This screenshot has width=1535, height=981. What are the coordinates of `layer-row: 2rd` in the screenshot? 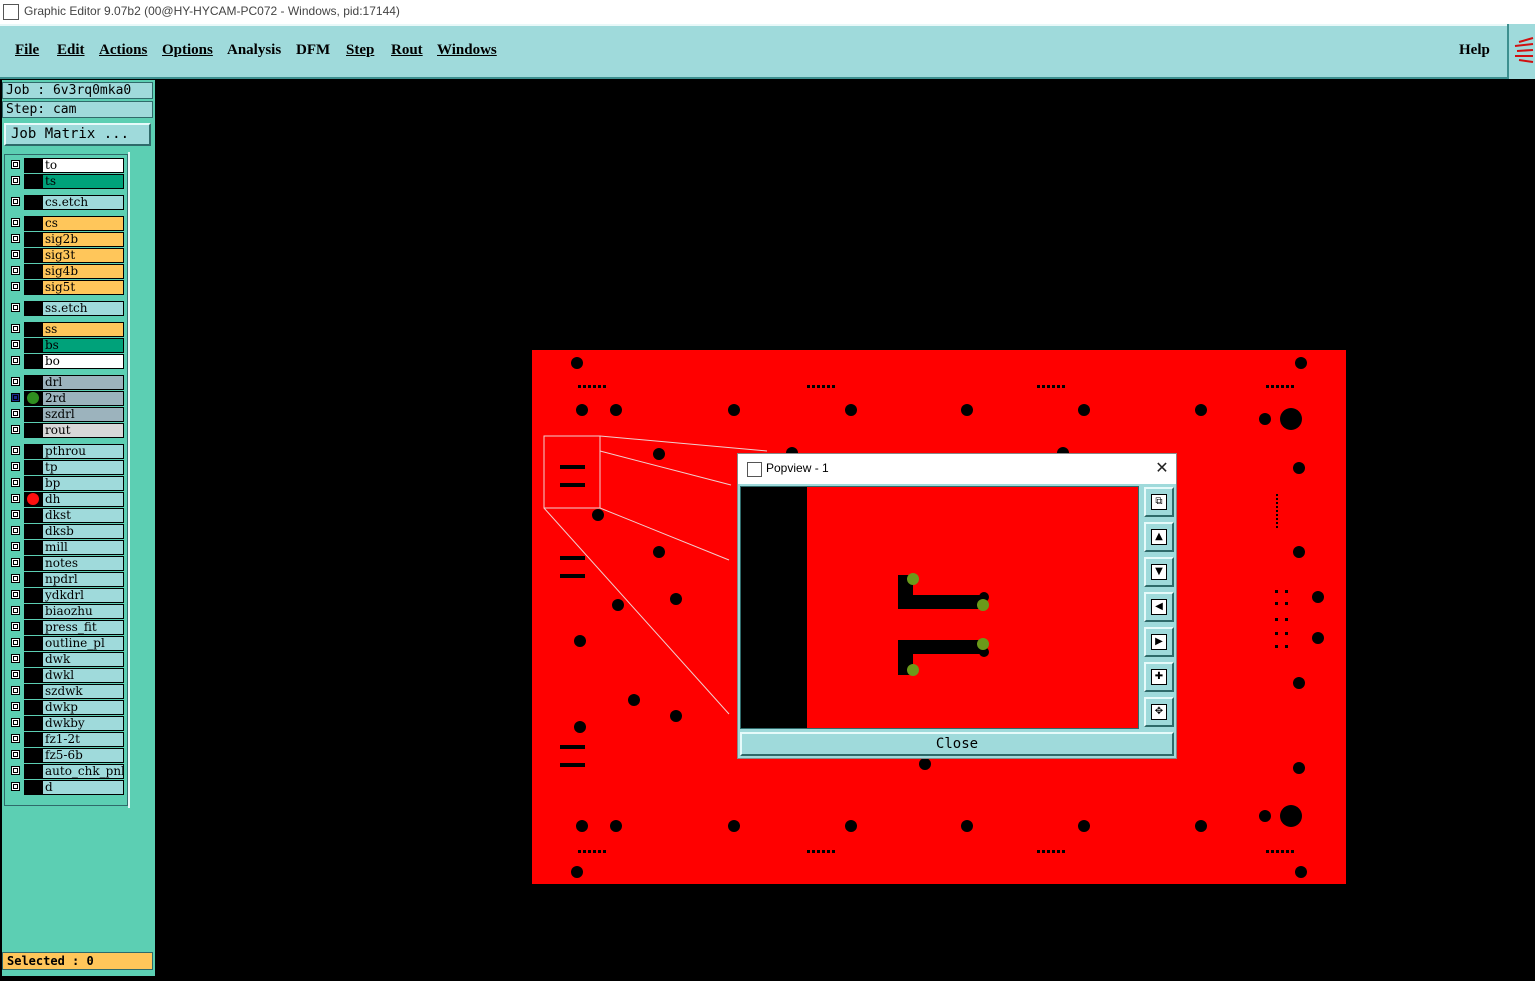 It's located at (66, 398).